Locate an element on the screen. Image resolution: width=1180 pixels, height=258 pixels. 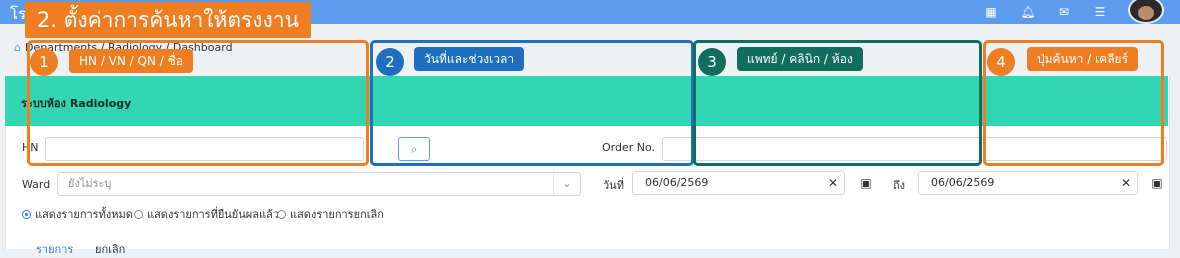
filter-label: แสดงรายการยกเลิก is located at coordinates (337, 214).